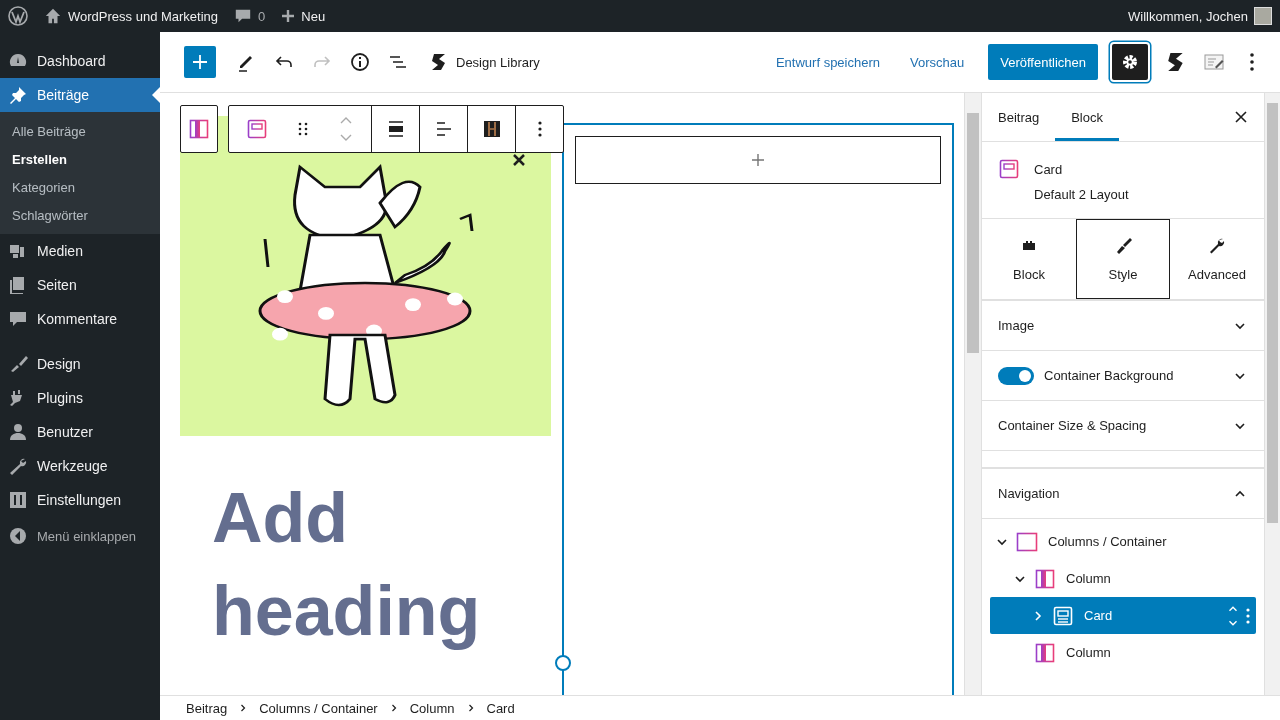 The image size is (1280, 720). What do you see at coordinates (1123, 325) in the screenshot?
I see `panel-header: Image` at bounding box center [1123, 325].